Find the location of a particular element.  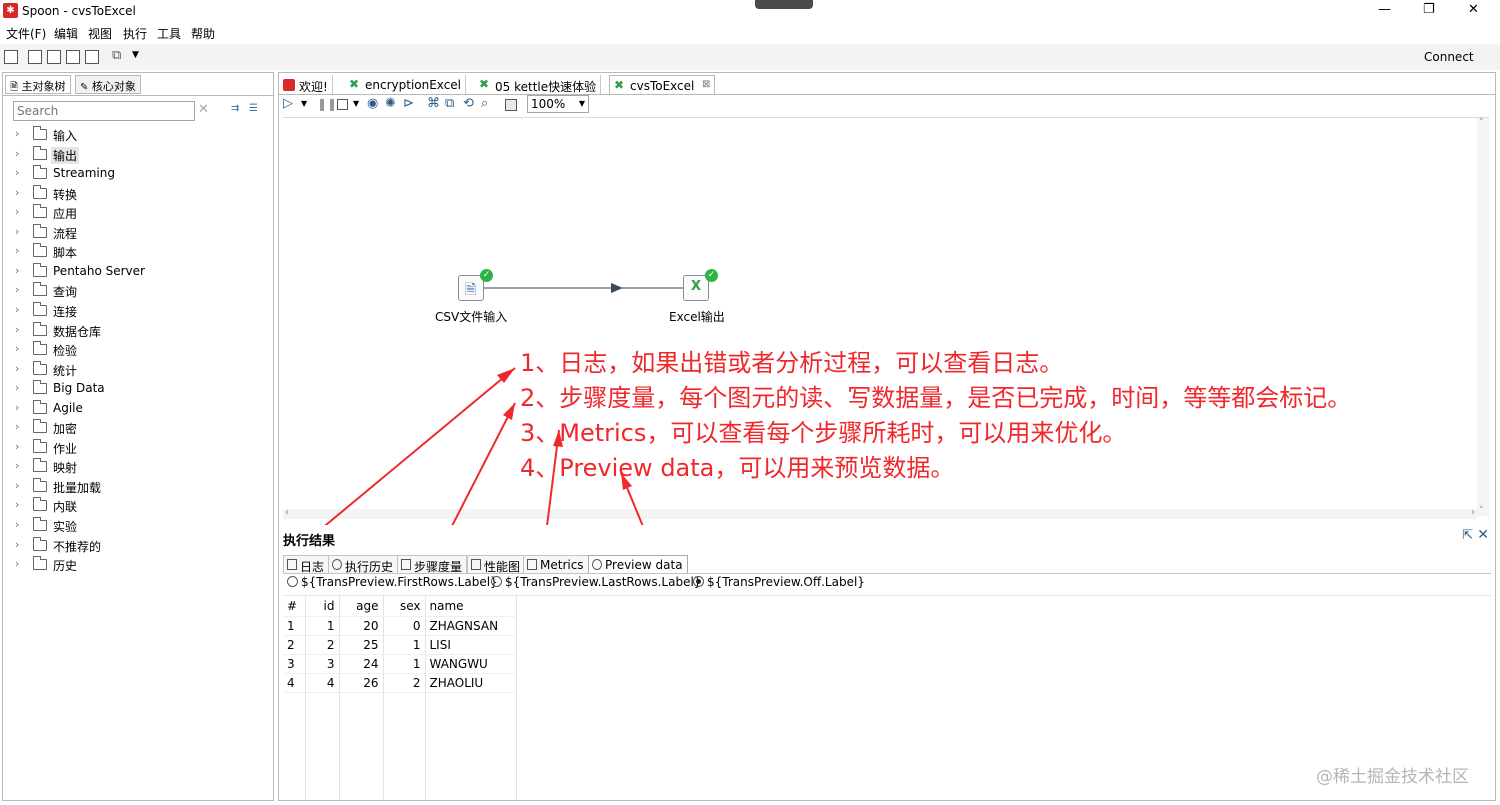

tree-item: › Pentaho Server is located at coordinates (138, 271).